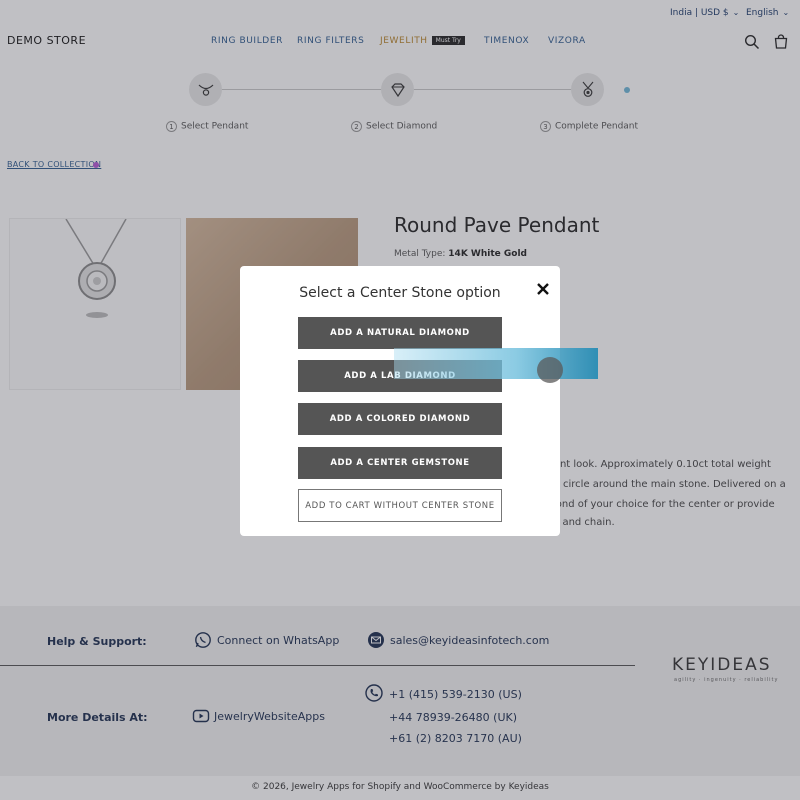 The height and width of the screenshot is (800, 800). Describe the element at coordinates (550, 370) in the screenshot. I see `cursor-indicator` at that location.